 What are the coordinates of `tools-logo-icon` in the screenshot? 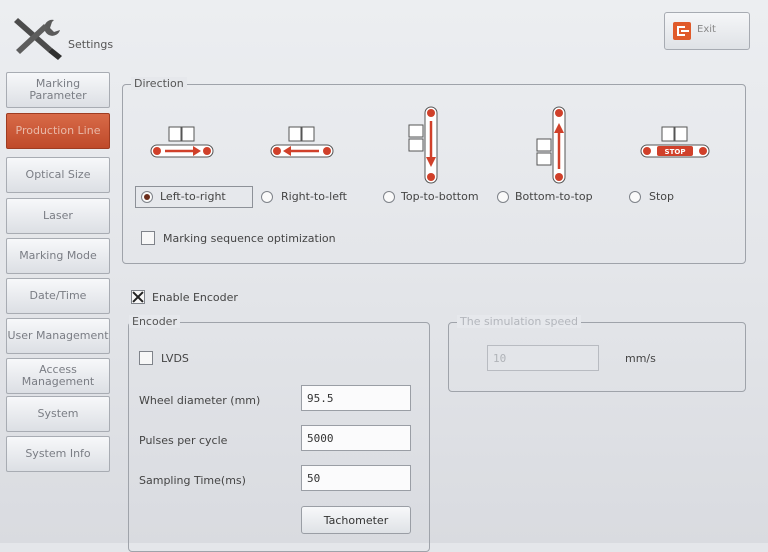 It's located at (36, 39).